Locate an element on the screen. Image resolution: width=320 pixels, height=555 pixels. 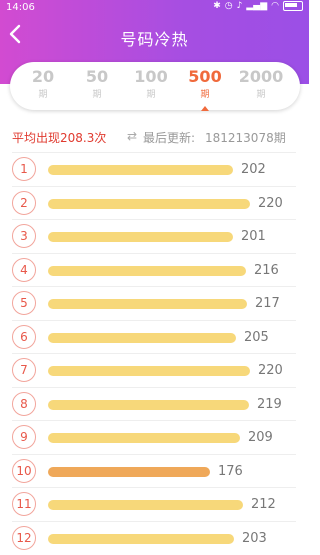
tab-period-20: 20 期 is located at coordinates (43, 84).